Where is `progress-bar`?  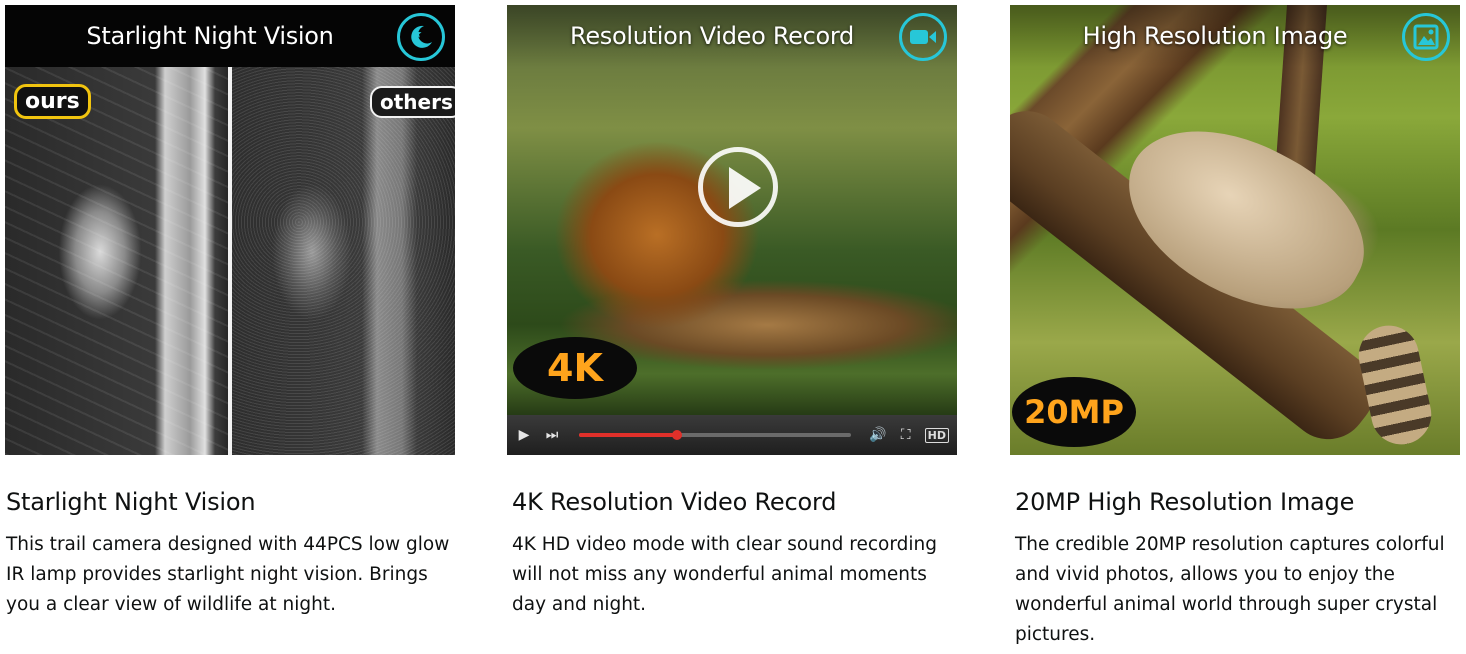
progress-bar is located at coordinates (715, 435).